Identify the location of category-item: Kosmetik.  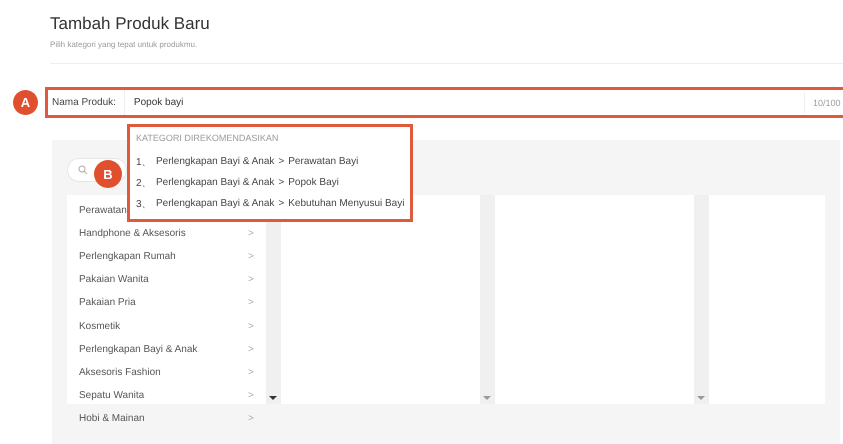
(163, 326).